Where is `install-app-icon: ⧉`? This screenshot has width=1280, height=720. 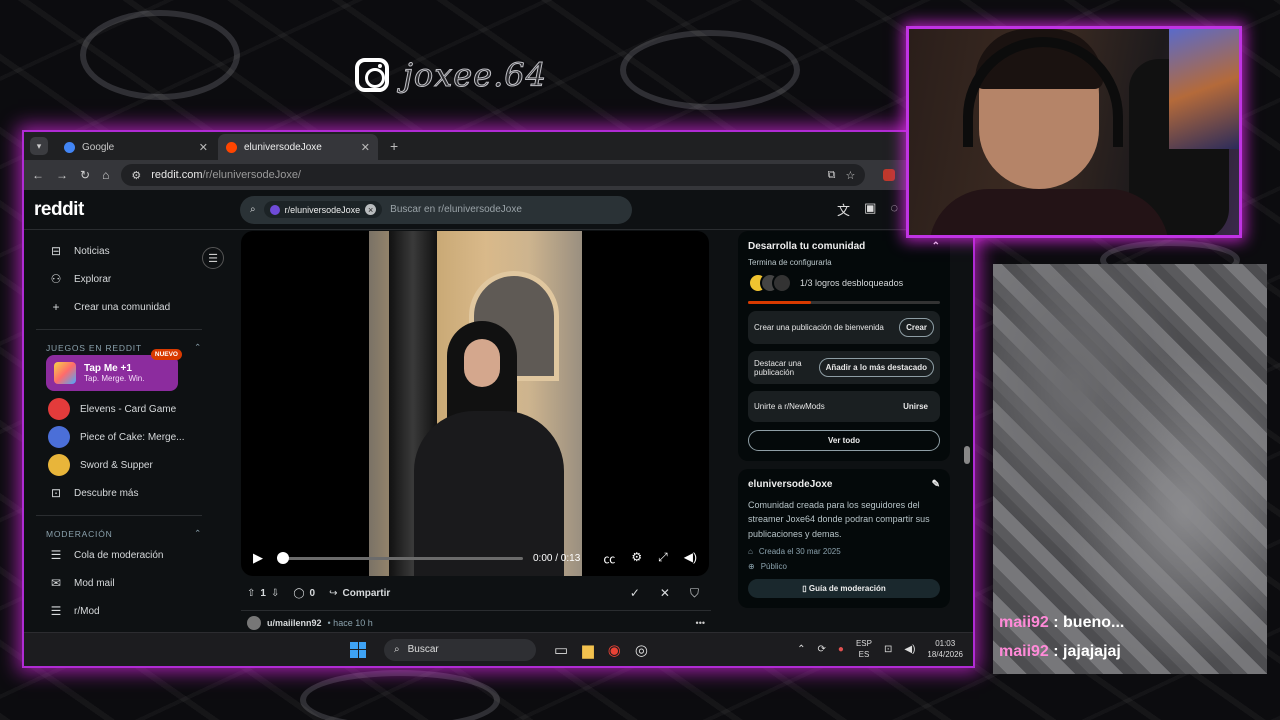 install-app-icon: ⧉ is located at coordinates (832, 175).